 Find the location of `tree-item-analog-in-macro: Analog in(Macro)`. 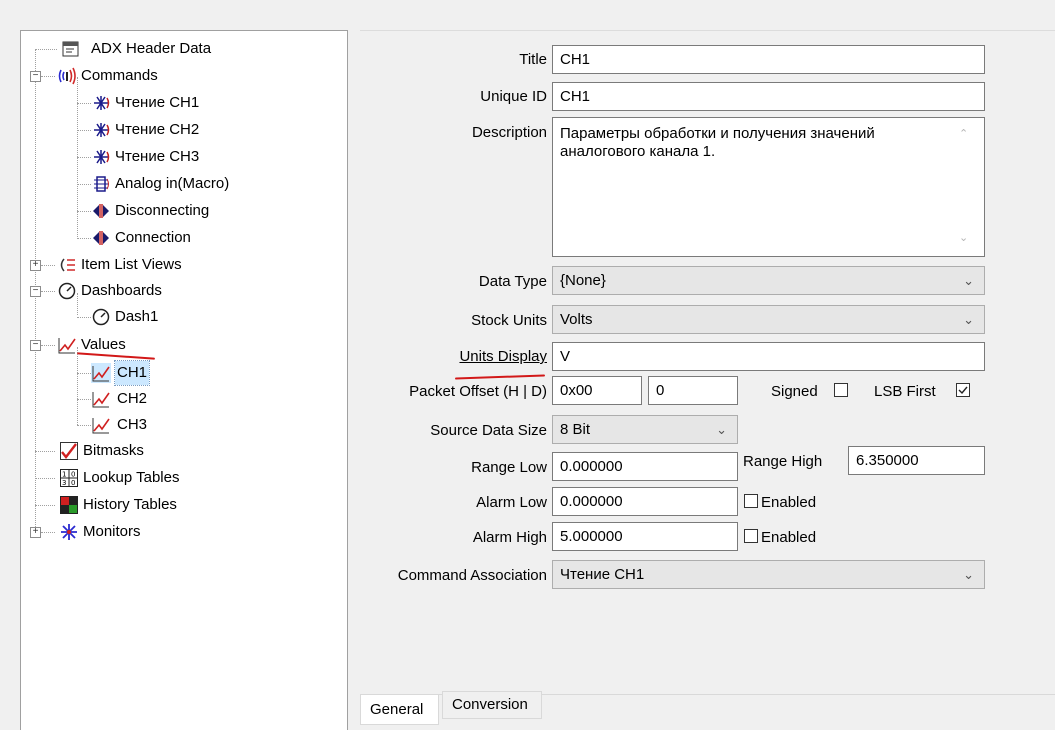

tree-item-analog-in-macro: Analog in(Macro) is located at coordinates (181, 184).